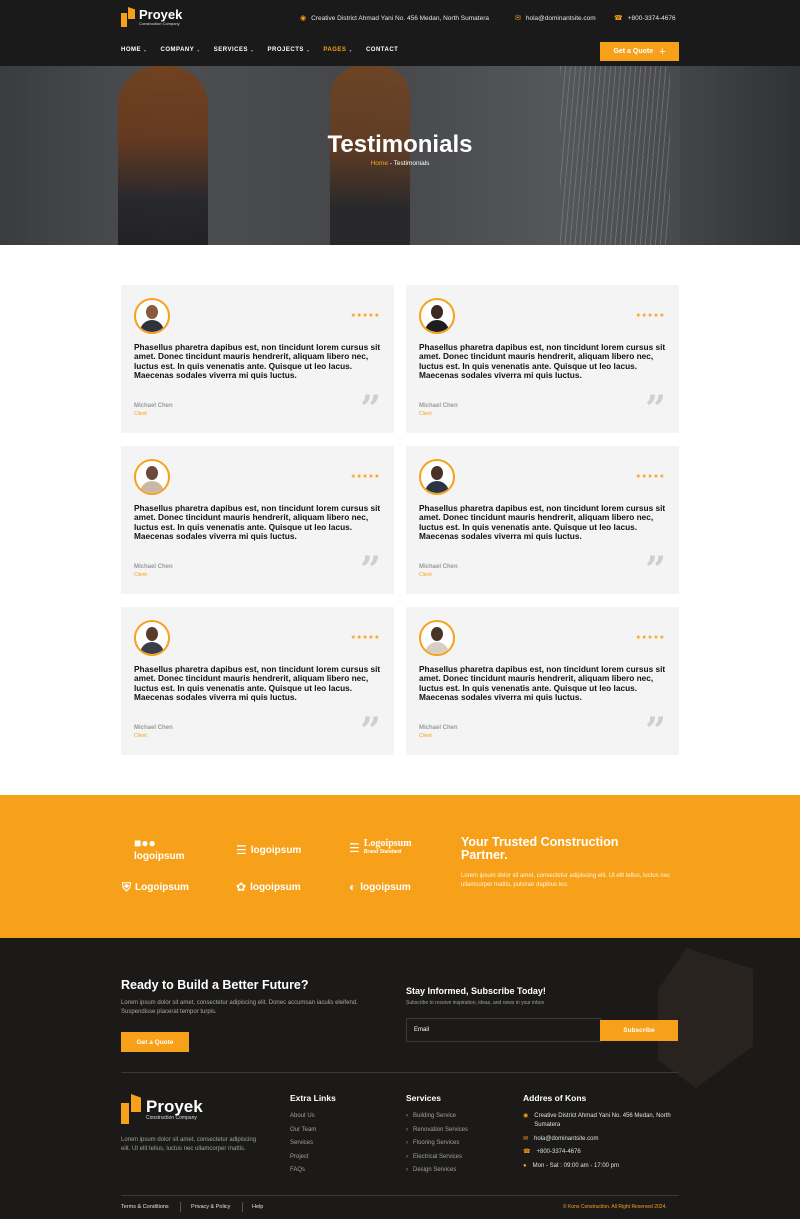 Image resolution: width=800 pixels, height=1219 pixels. What do you see at coordinates (145, 1207) in the screenshot?
I see `terms-link: Terms & Conditions` at bounding box center [145, 1207].